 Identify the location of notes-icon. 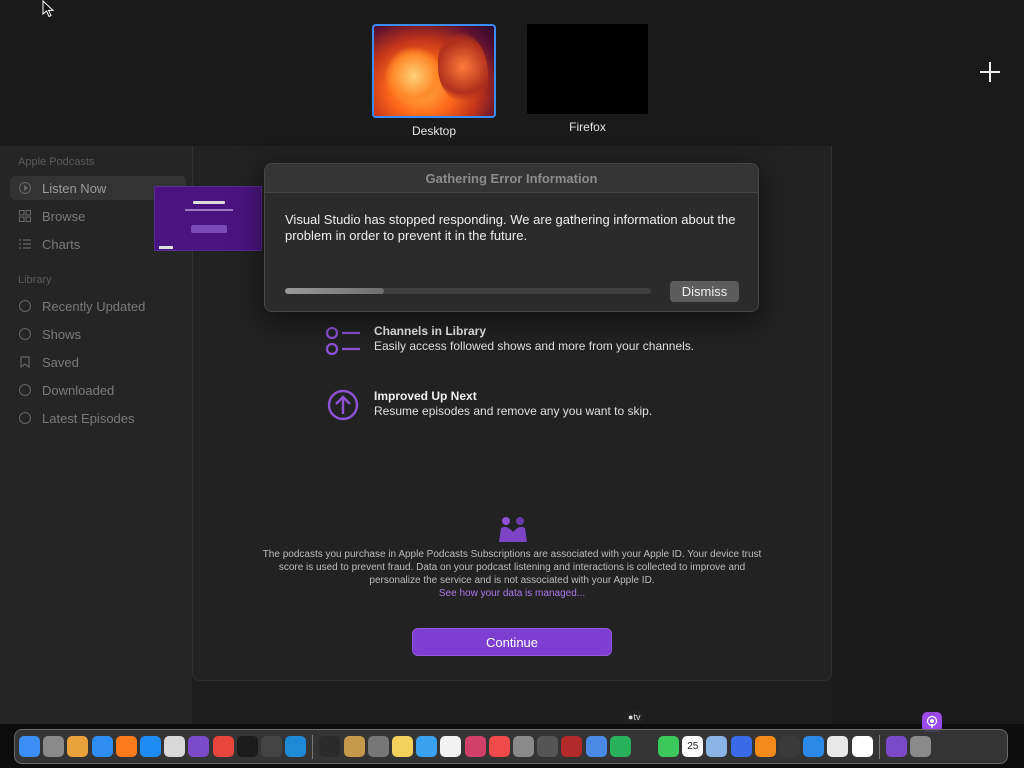
(402, 746).